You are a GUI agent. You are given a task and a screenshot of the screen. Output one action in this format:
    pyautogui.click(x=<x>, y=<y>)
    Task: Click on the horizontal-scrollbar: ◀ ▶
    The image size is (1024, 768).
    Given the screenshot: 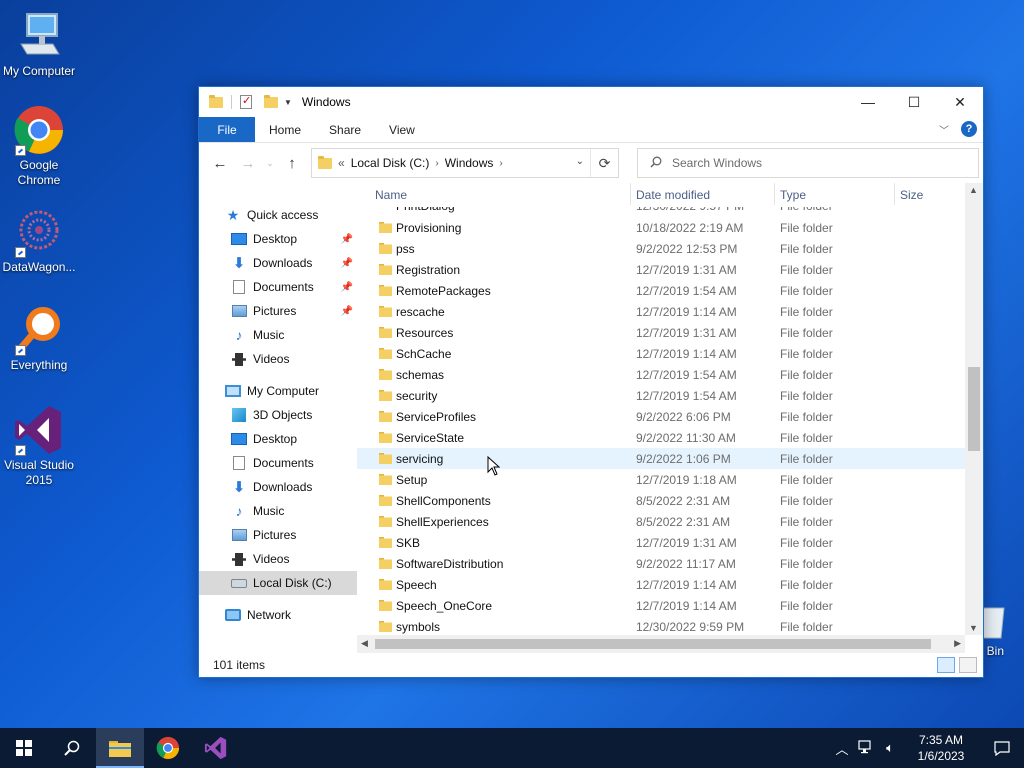 What is the action you would take?
    pyautogui.click(x=661, y=644)
    